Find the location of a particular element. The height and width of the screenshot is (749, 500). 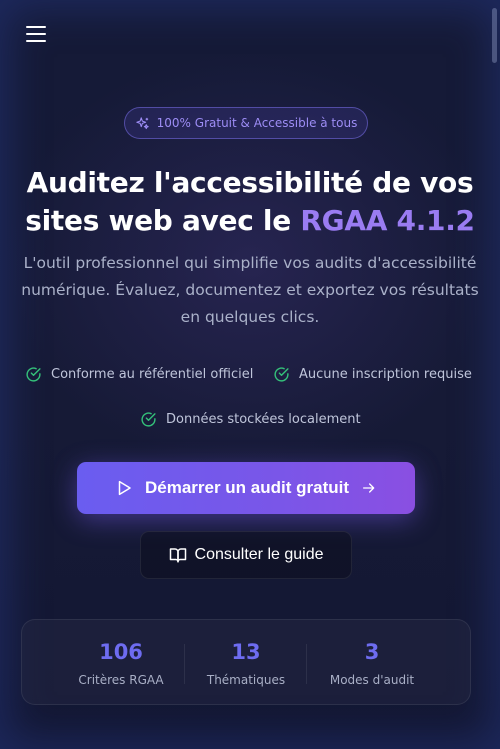

stat-themes: 13 Thématiques is located at coordinates (246, 663).